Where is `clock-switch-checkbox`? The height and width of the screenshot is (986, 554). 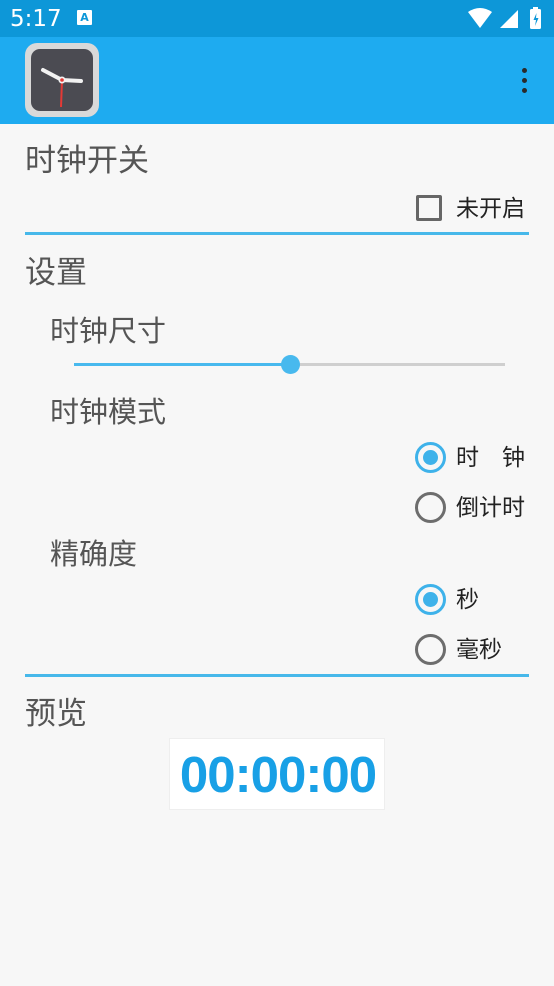
clock-switch-checkbox is located at coordinates (429, 208).